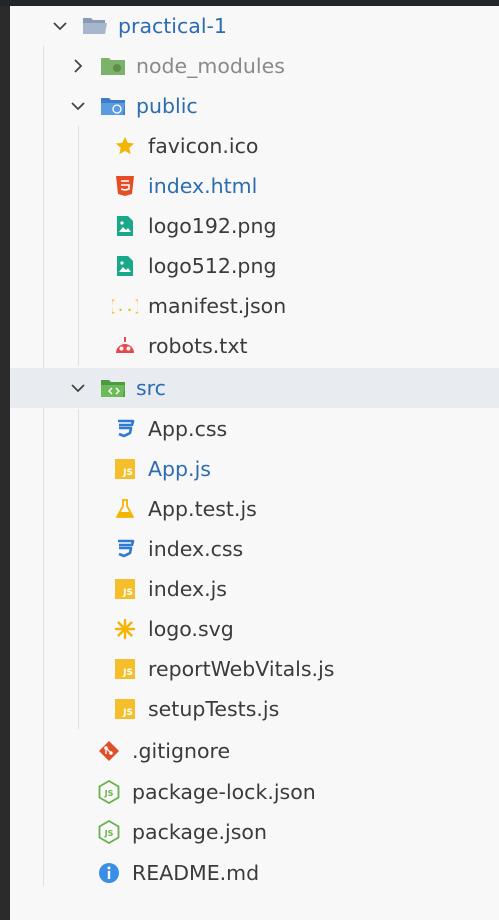 The height and width of the screenshot is (920, 499). Describe the element at coordinates (196, 873) in the screenshot. I see `file-label: README.md` at that location.